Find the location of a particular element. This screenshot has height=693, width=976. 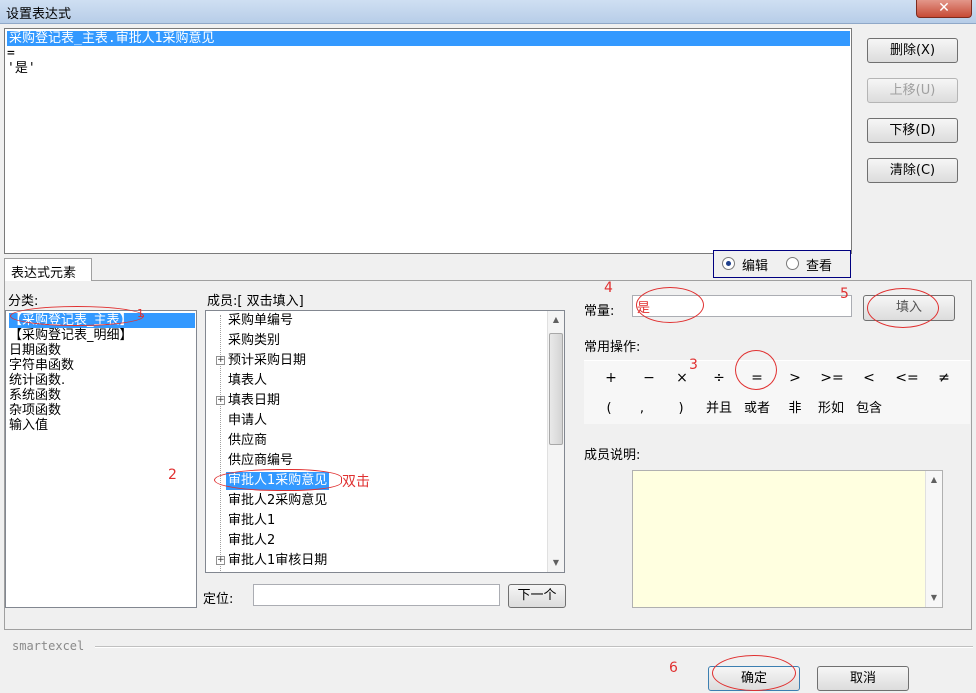

not-operator: 非 is located at coordinates (795, 409).